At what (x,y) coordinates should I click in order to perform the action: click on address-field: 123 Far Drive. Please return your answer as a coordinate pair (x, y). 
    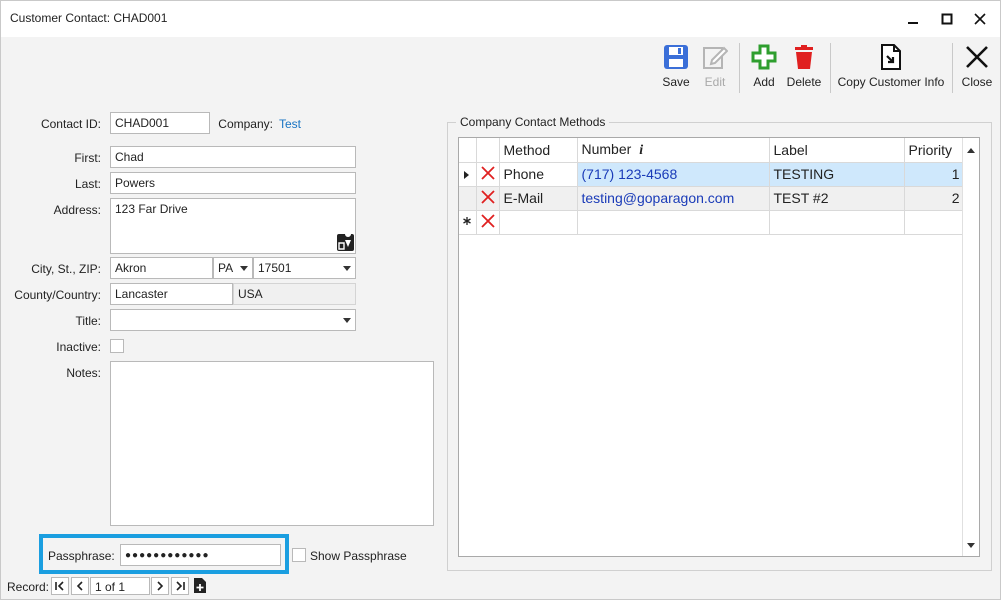
    Looking at the image, I should click on (233, 226).